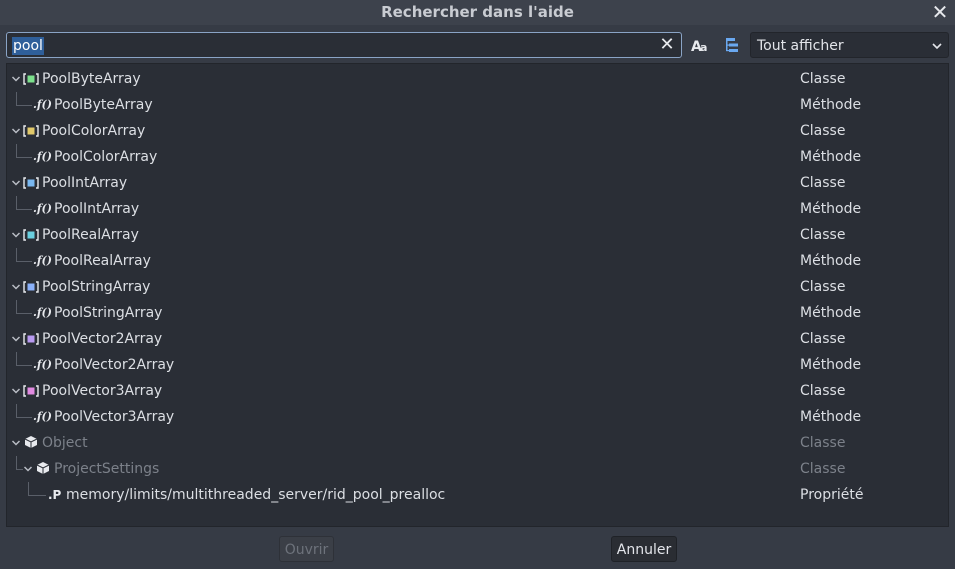 Image resolution: width=955 pixels, height=569 pixels. Describe the element at coordinates (477, 79) in the screenshot. I see `tree-row: PoolByteArray Classe` at that location.